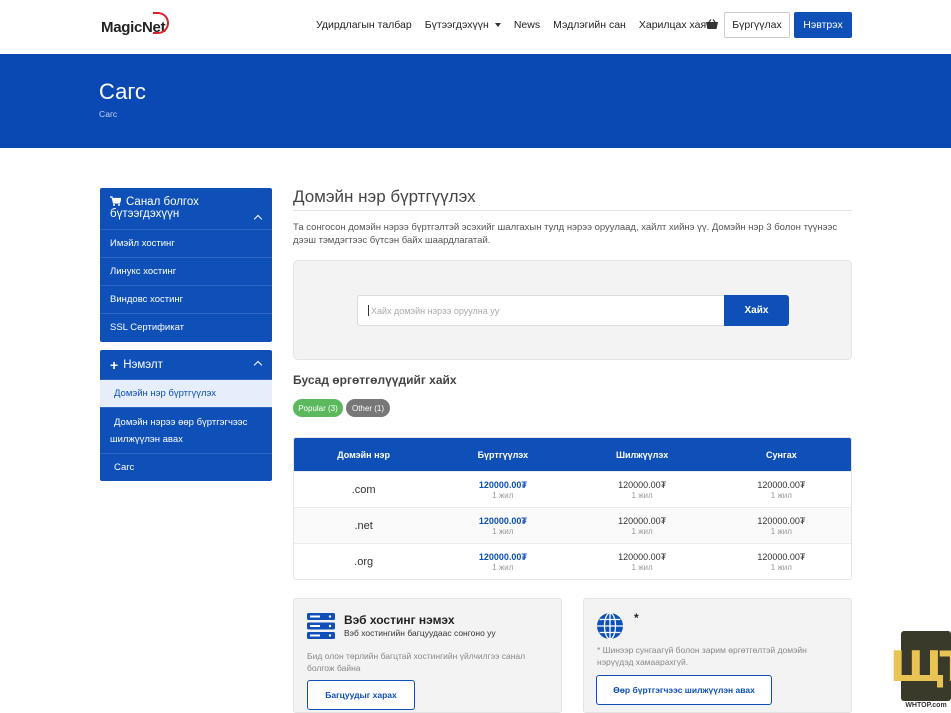 The image size is (951, 713). I want to click on transfer-domain-button: Өөр бүртгэгчээс шилжүүлэн авах, so click(684, 690).